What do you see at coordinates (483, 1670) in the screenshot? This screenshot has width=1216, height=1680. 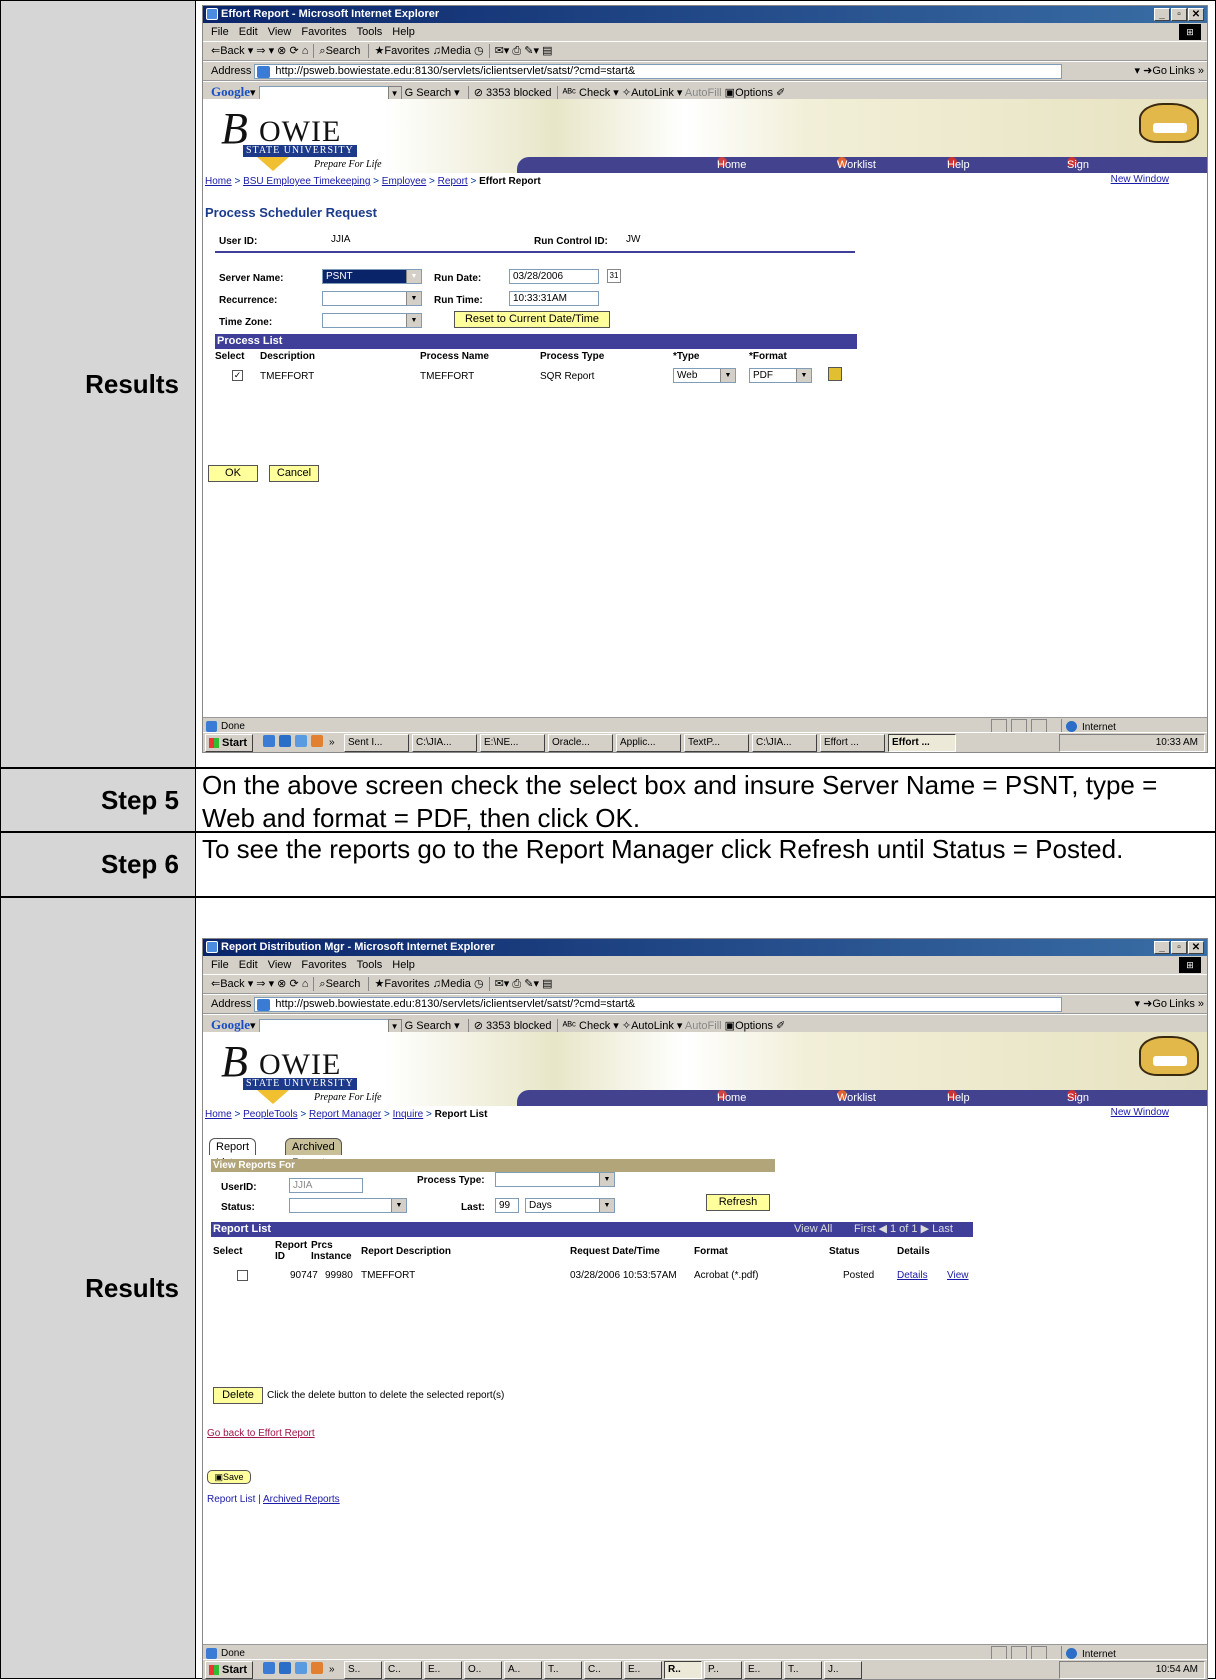 I see `task-item: O..` at bounding box center [483, 1670].